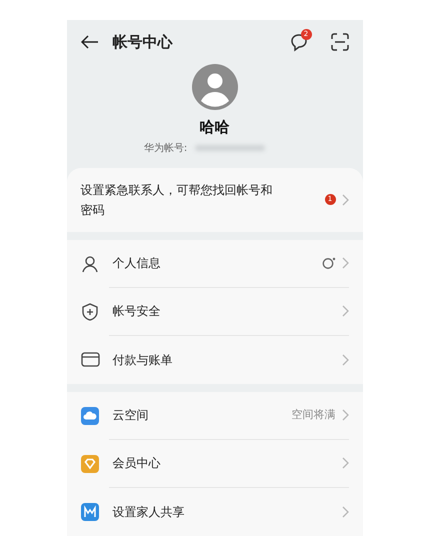 This screenshot has width=429, height=536. What do you see at coordinates (314, 414) in the screenshot?
I see `item-value: 空间将满` at bounding box center [314, 414].